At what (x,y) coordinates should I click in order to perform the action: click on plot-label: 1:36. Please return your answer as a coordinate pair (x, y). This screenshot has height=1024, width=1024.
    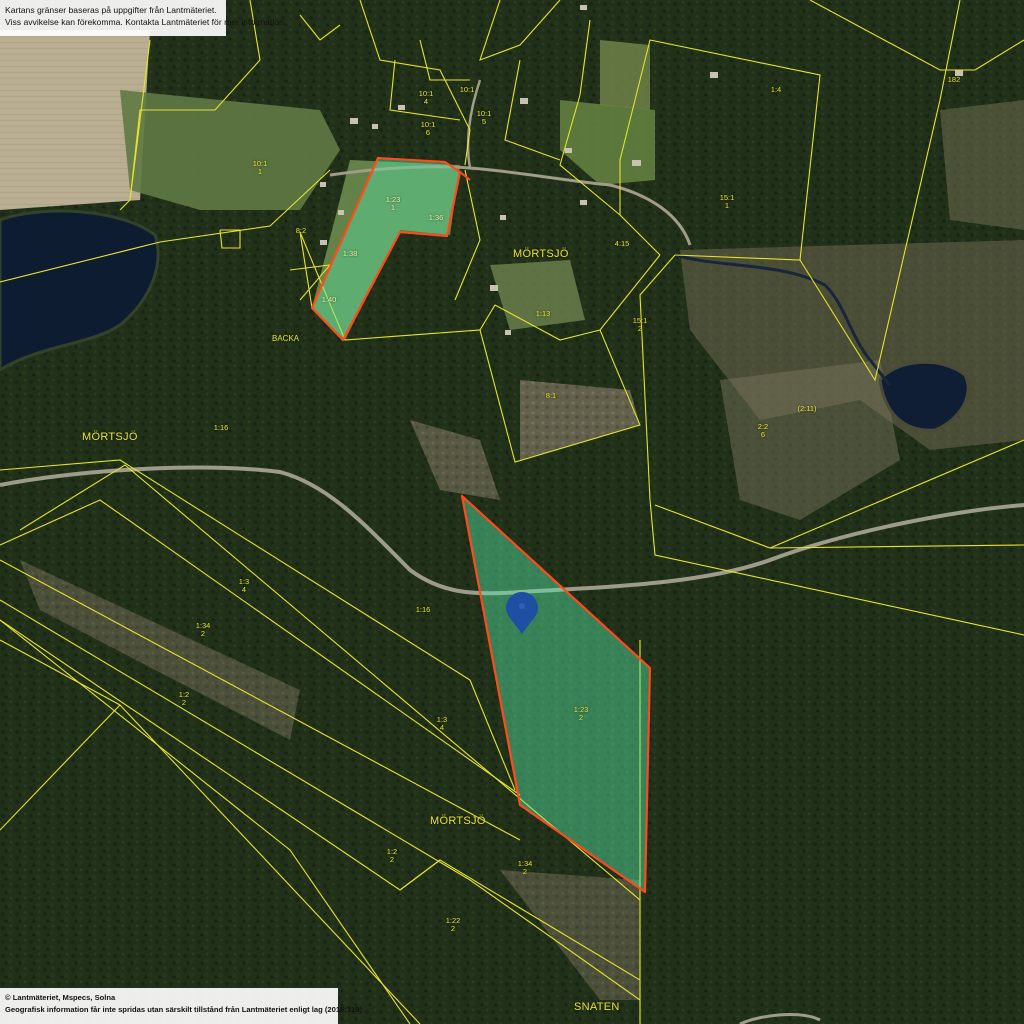
    Looking at the image, I should click on (436, 217).